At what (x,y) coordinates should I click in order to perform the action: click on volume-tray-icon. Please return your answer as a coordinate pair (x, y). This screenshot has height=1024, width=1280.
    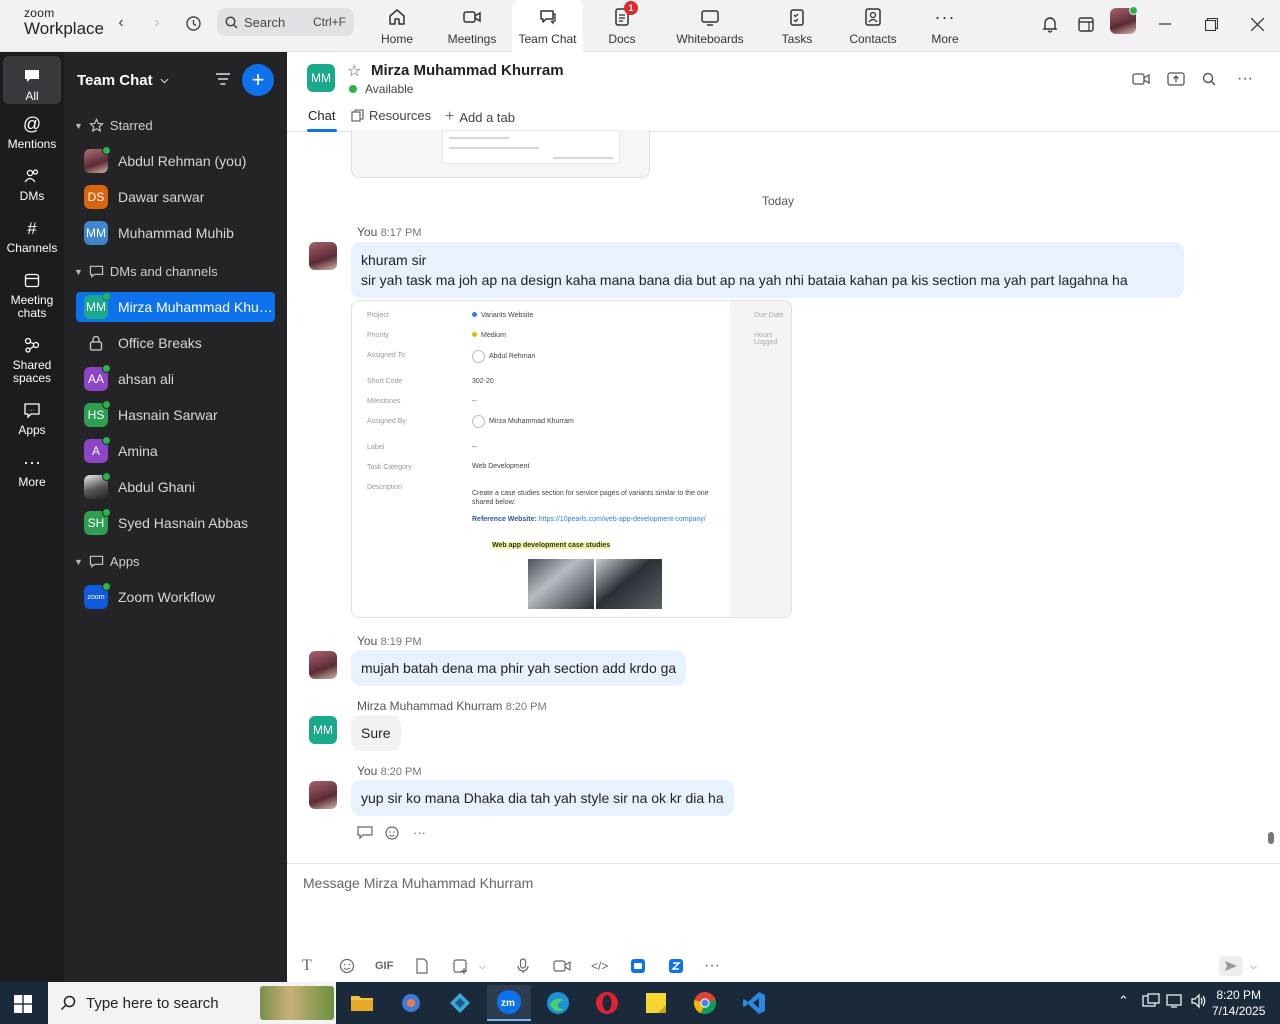
    Looking at the image, I should click on (1199, 1002).